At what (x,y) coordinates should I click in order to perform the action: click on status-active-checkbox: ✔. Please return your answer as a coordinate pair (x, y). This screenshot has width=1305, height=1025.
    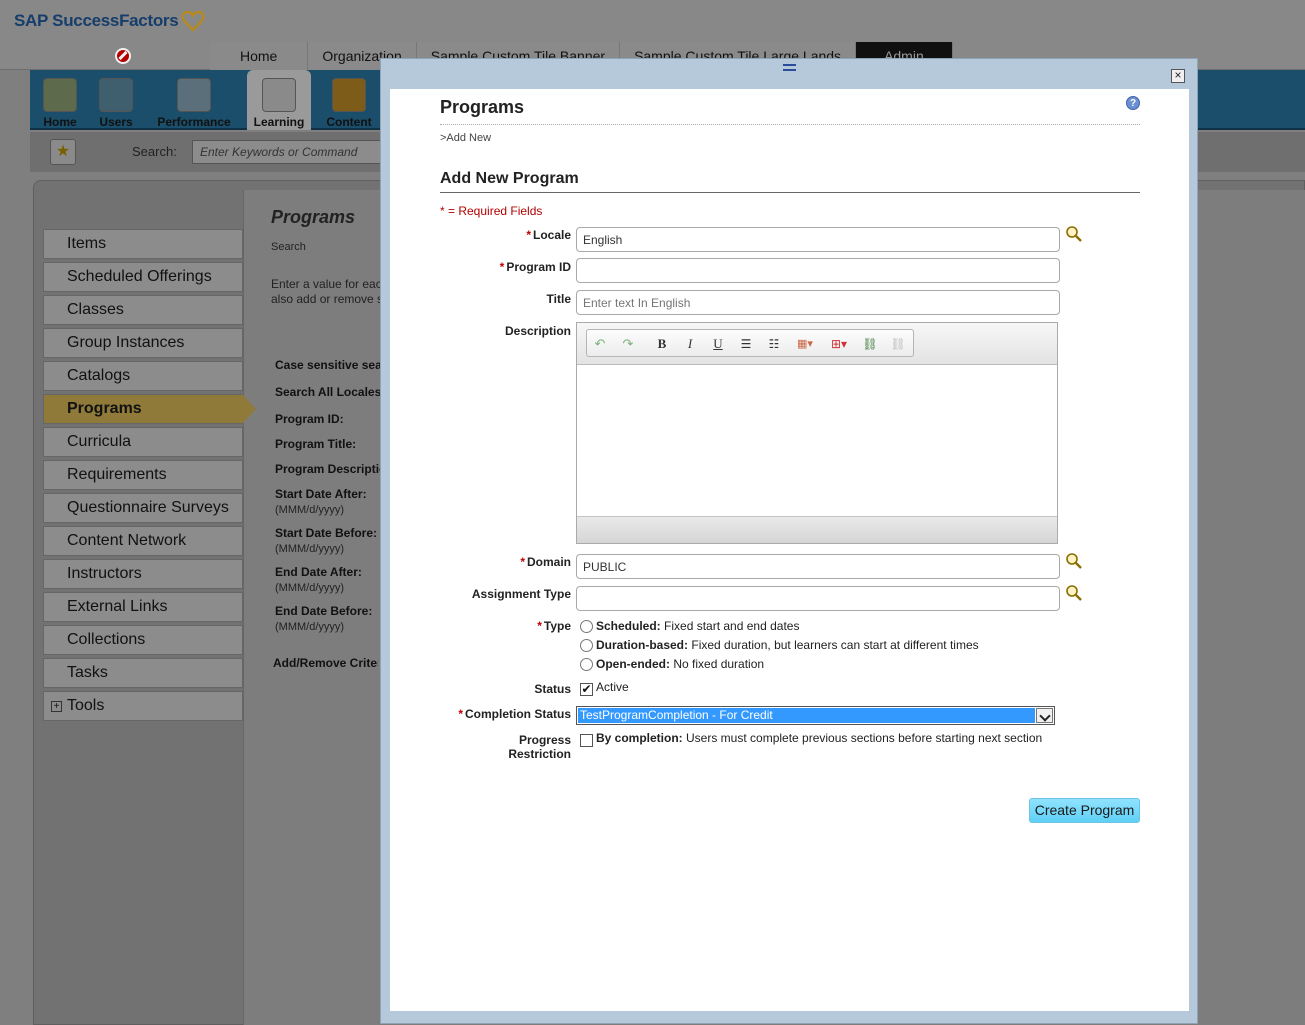
    Looking at the image, I should click on (586, 689).